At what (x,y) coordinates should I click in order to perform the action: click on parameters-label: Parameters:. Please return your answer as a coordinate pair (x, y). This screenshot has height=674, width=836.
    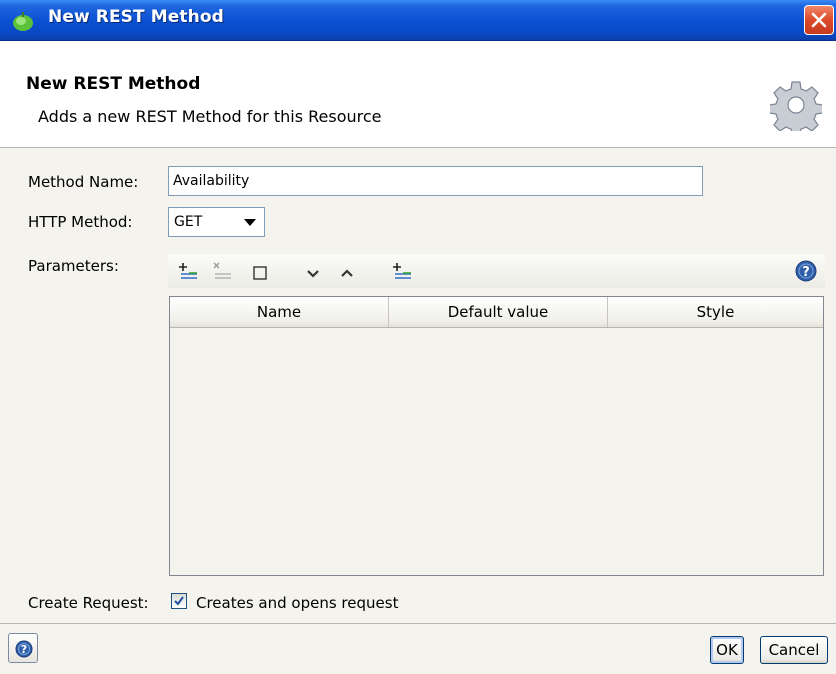
    Looking at the image, I should click on (73, 266).